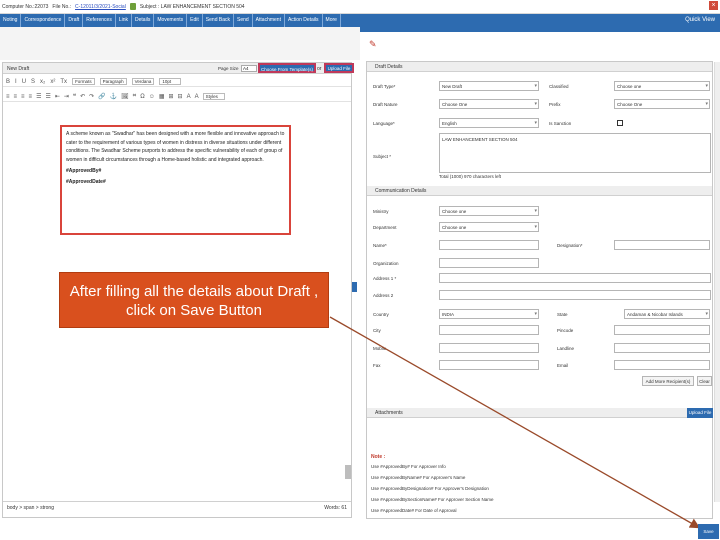  What do you see at coordinates (700, 20) in the screenshot?
I see `quick-view-link: Quick View` at bounding box center [700, 20].